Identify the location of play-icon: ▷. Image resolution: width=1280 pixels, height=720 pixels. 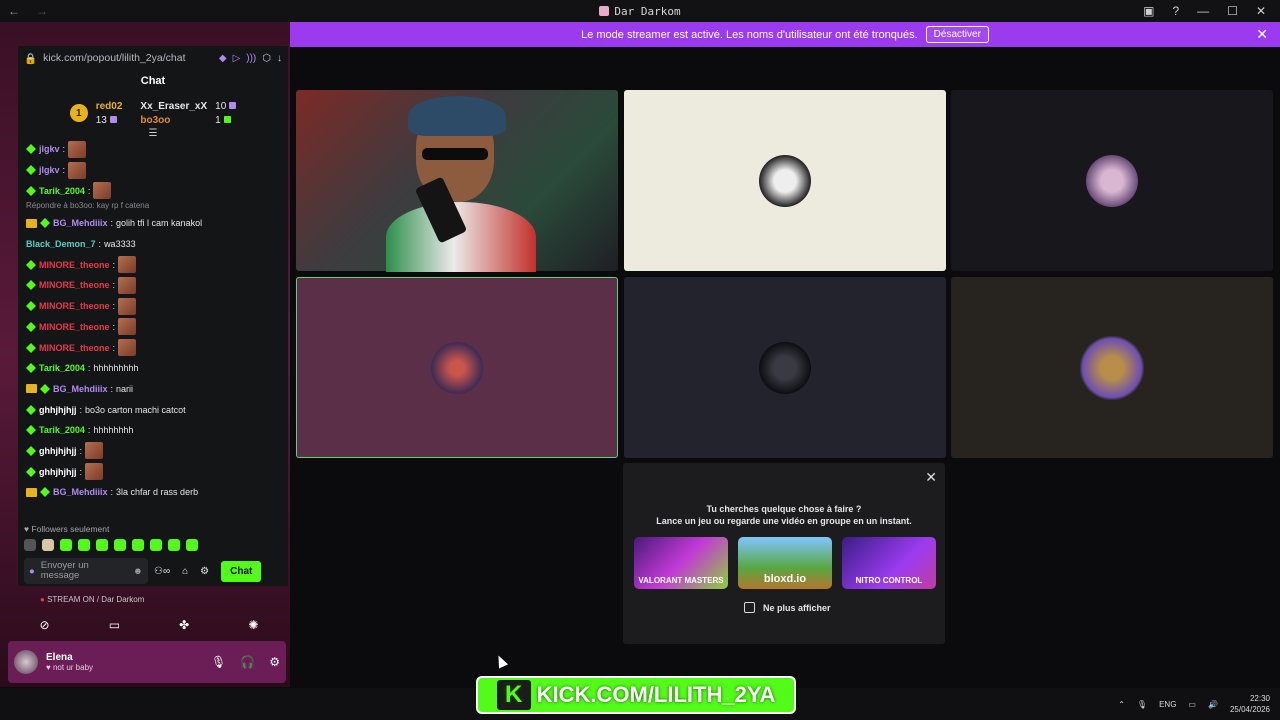
(237, 58).